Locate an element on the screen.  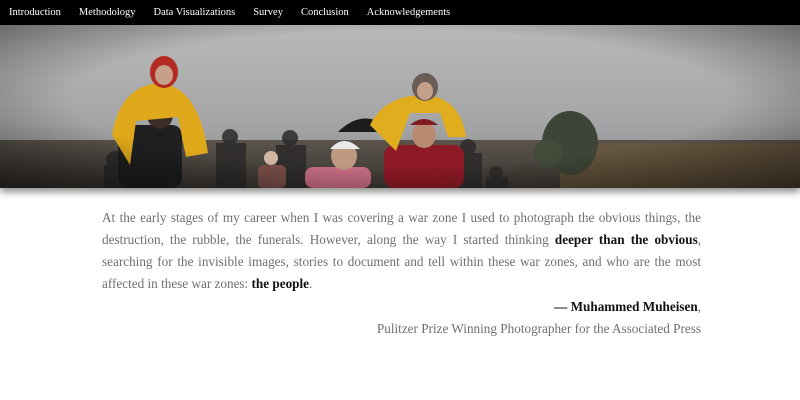
nav-item-survey: Survey is located at coordinates (268, 12).